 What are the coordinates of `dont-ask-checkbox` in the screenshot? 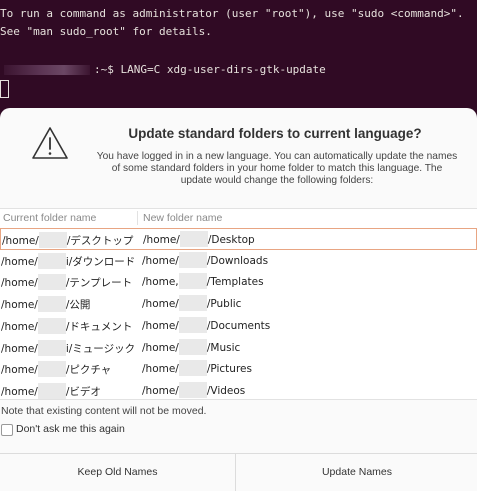 It's located at (7, 430).